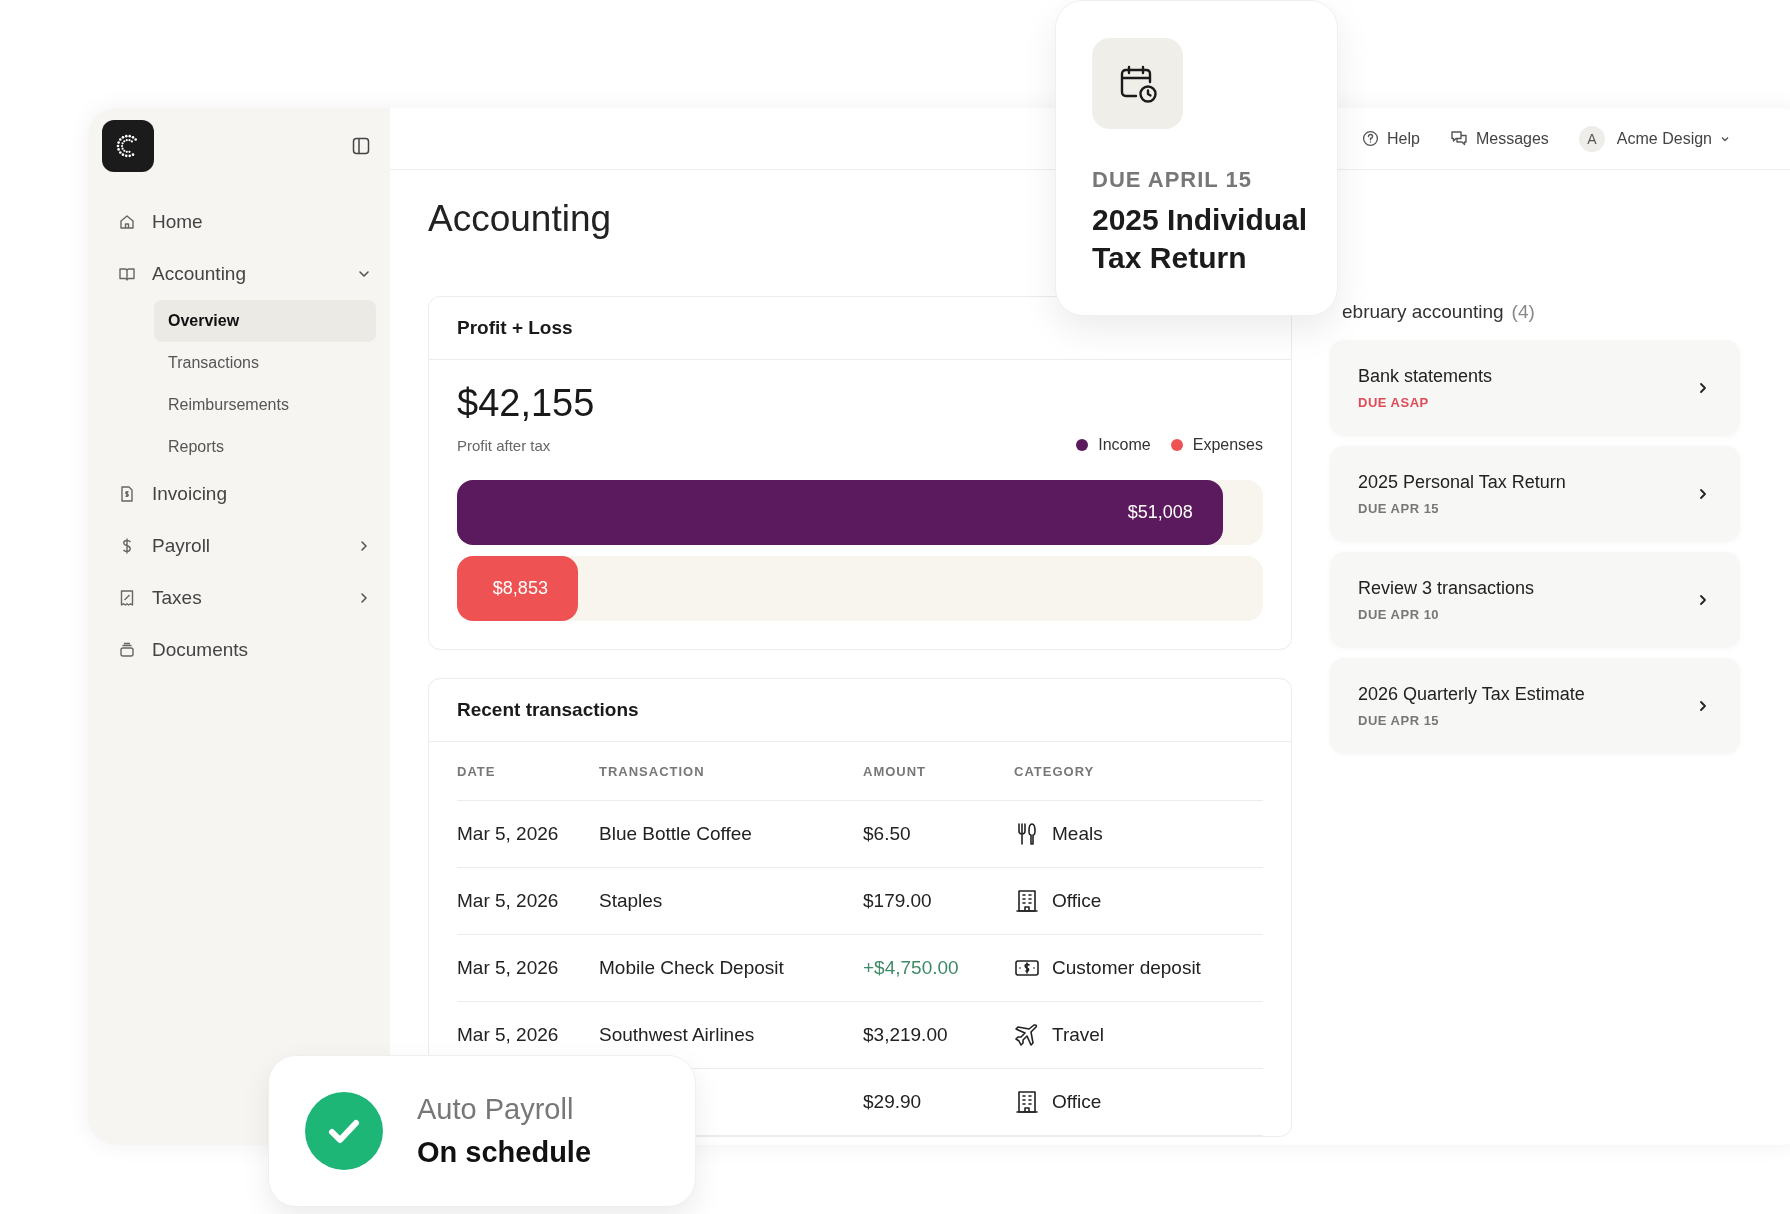 The height and width of the screenshot is (1214, 1790). I want to click on bar-value: $51,008, so click(1160, 512).